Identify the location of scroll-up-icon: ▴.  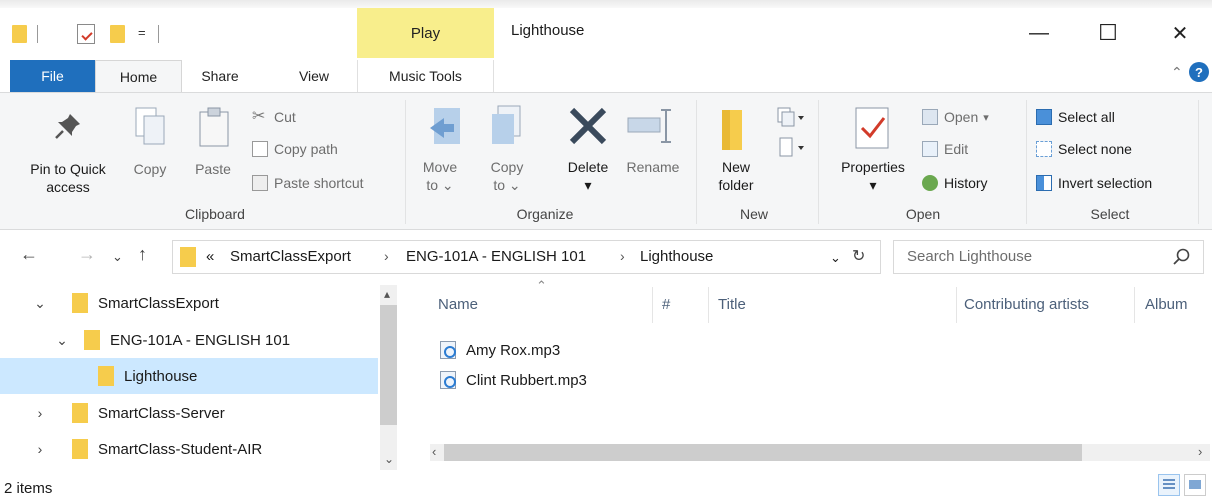
(387, 294).